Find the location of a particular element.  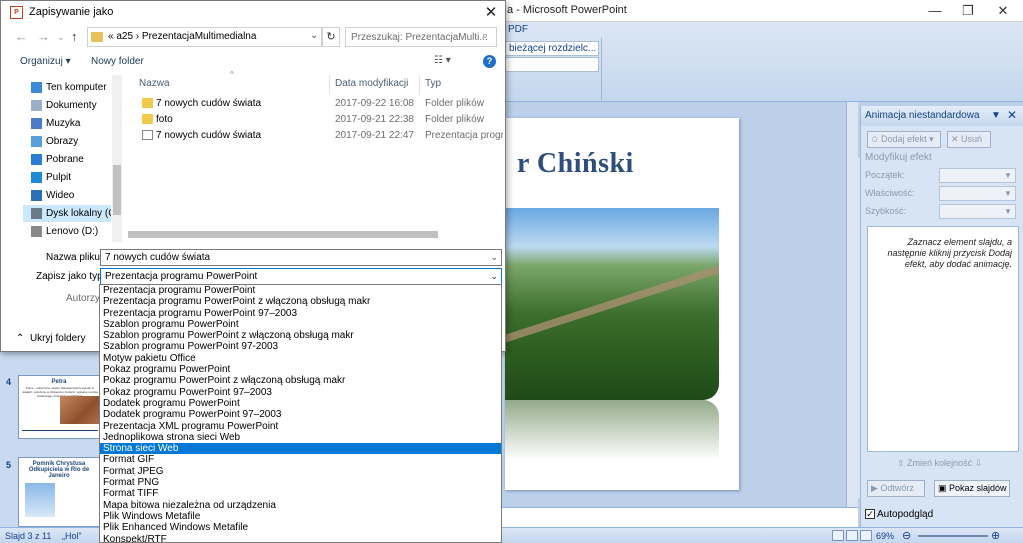

file-row: foto 2017-09-21 22:38 Folder plików is located at coordinates (317, 120).